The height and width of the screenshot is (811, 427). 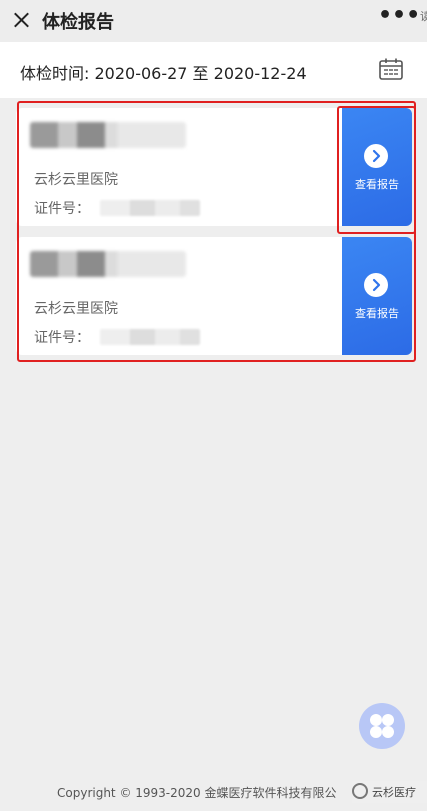 I want to click on title-bar: 体检报告 ••• 读, so click(x=213, y=21).